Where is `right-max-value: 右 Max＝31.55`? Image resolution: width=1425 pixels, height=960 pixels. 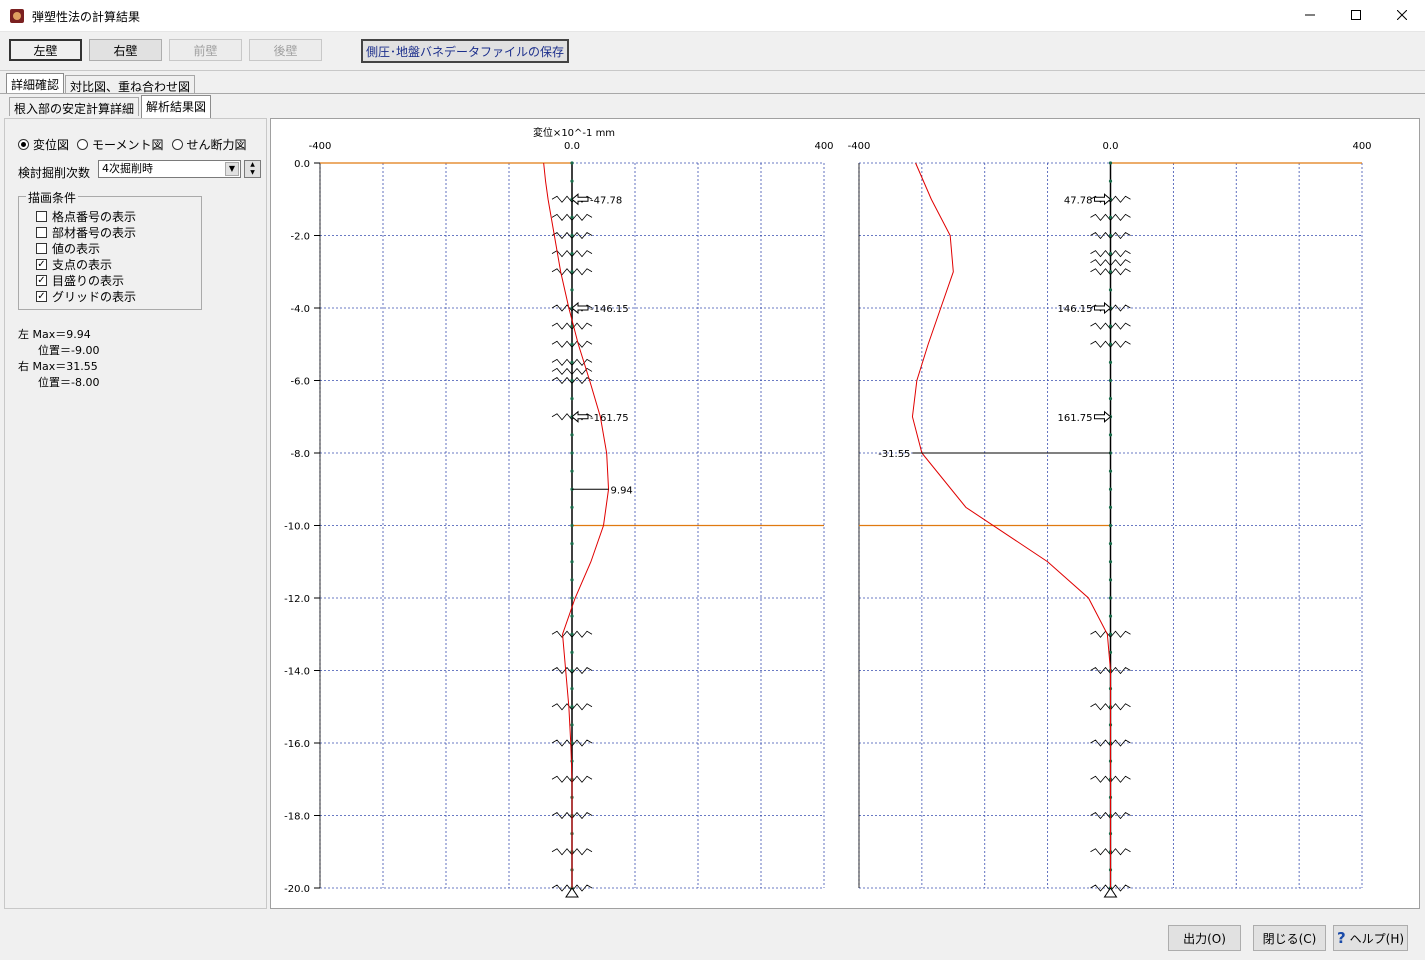 right-max-value: 右 Max＝31.55 is located at coordinates (58, 366).